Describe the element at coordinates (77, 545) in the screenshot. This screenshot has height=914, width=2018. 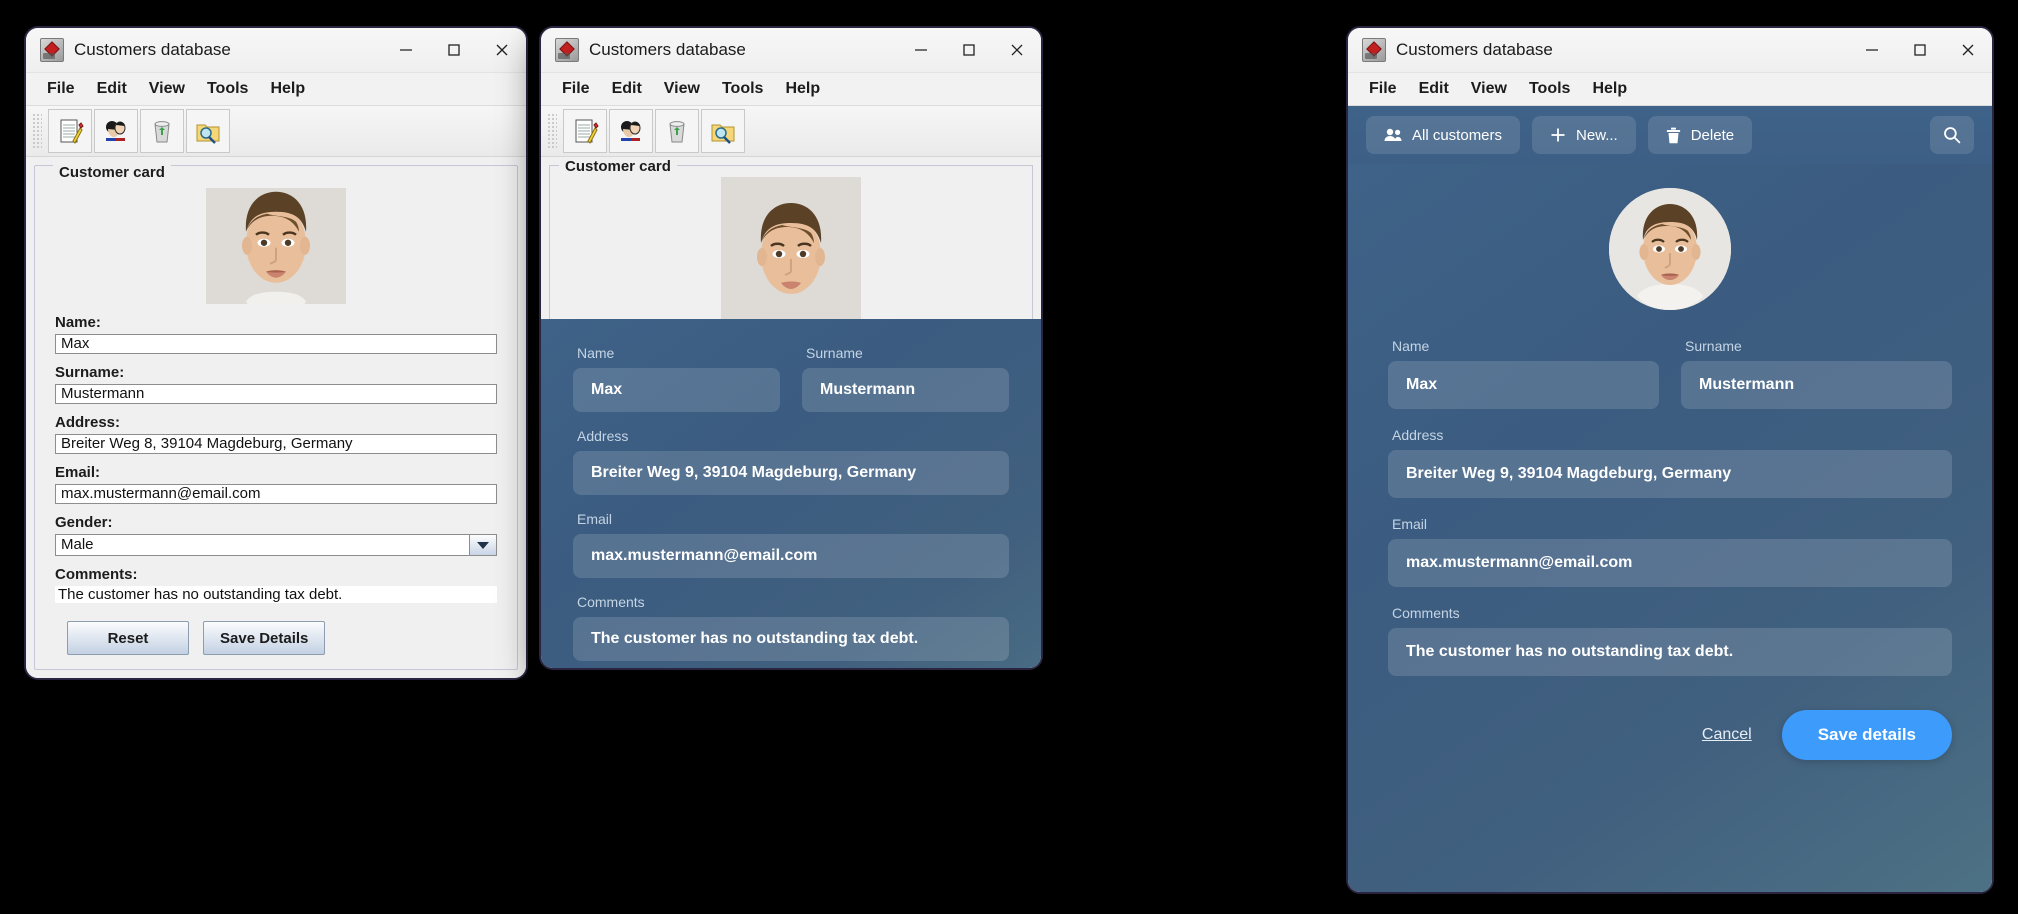
I see `gender-value: Male` at that location.